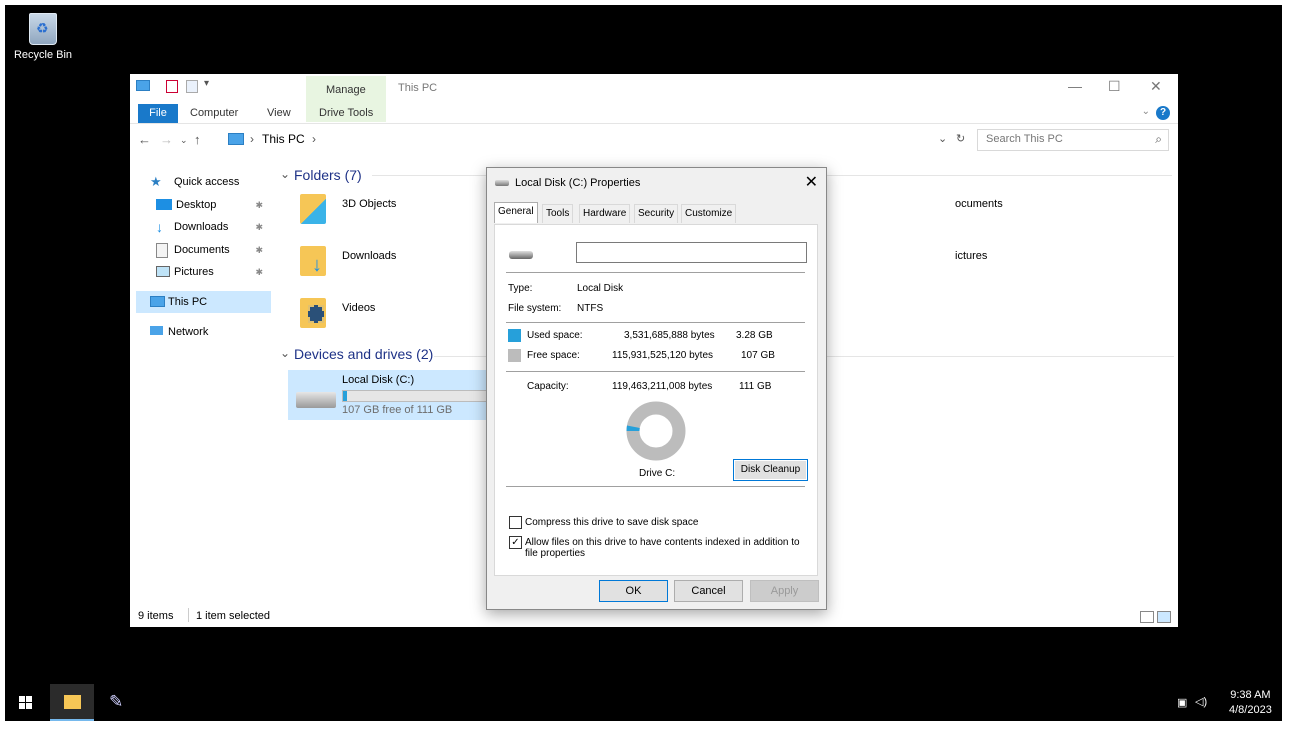 Image resolution: width=1298 pixels, height=738 pixels. What do you see at coordinates (197, 139) in the screenshot?
I see `up-arrow-icon: ↑` at bounding box center [197, 139].